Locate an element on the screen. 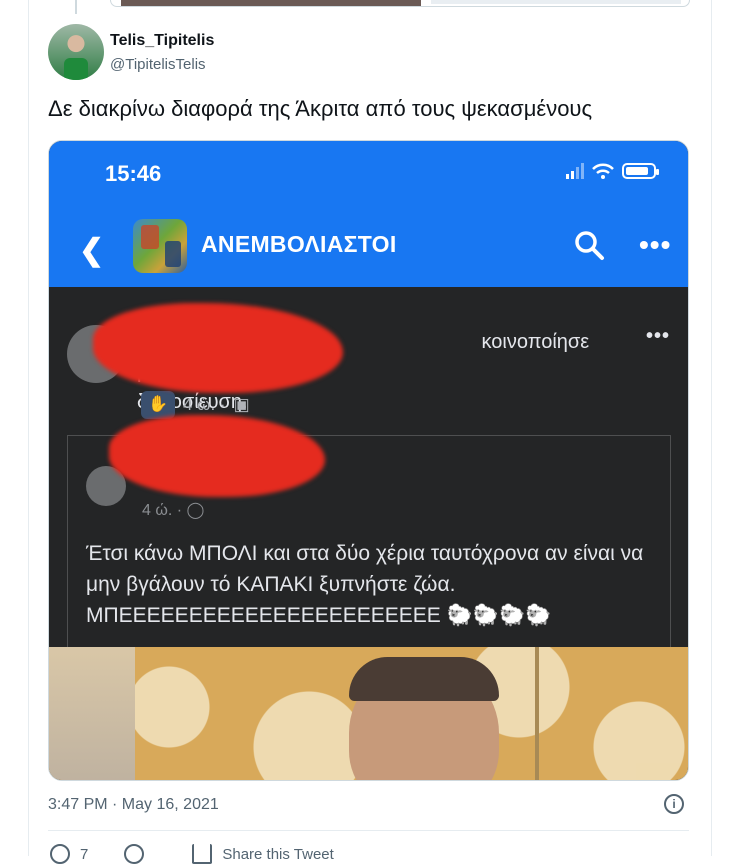 The width and height of the screenshot is (734, 864). thread-connector is located at coordinates (76, 7).